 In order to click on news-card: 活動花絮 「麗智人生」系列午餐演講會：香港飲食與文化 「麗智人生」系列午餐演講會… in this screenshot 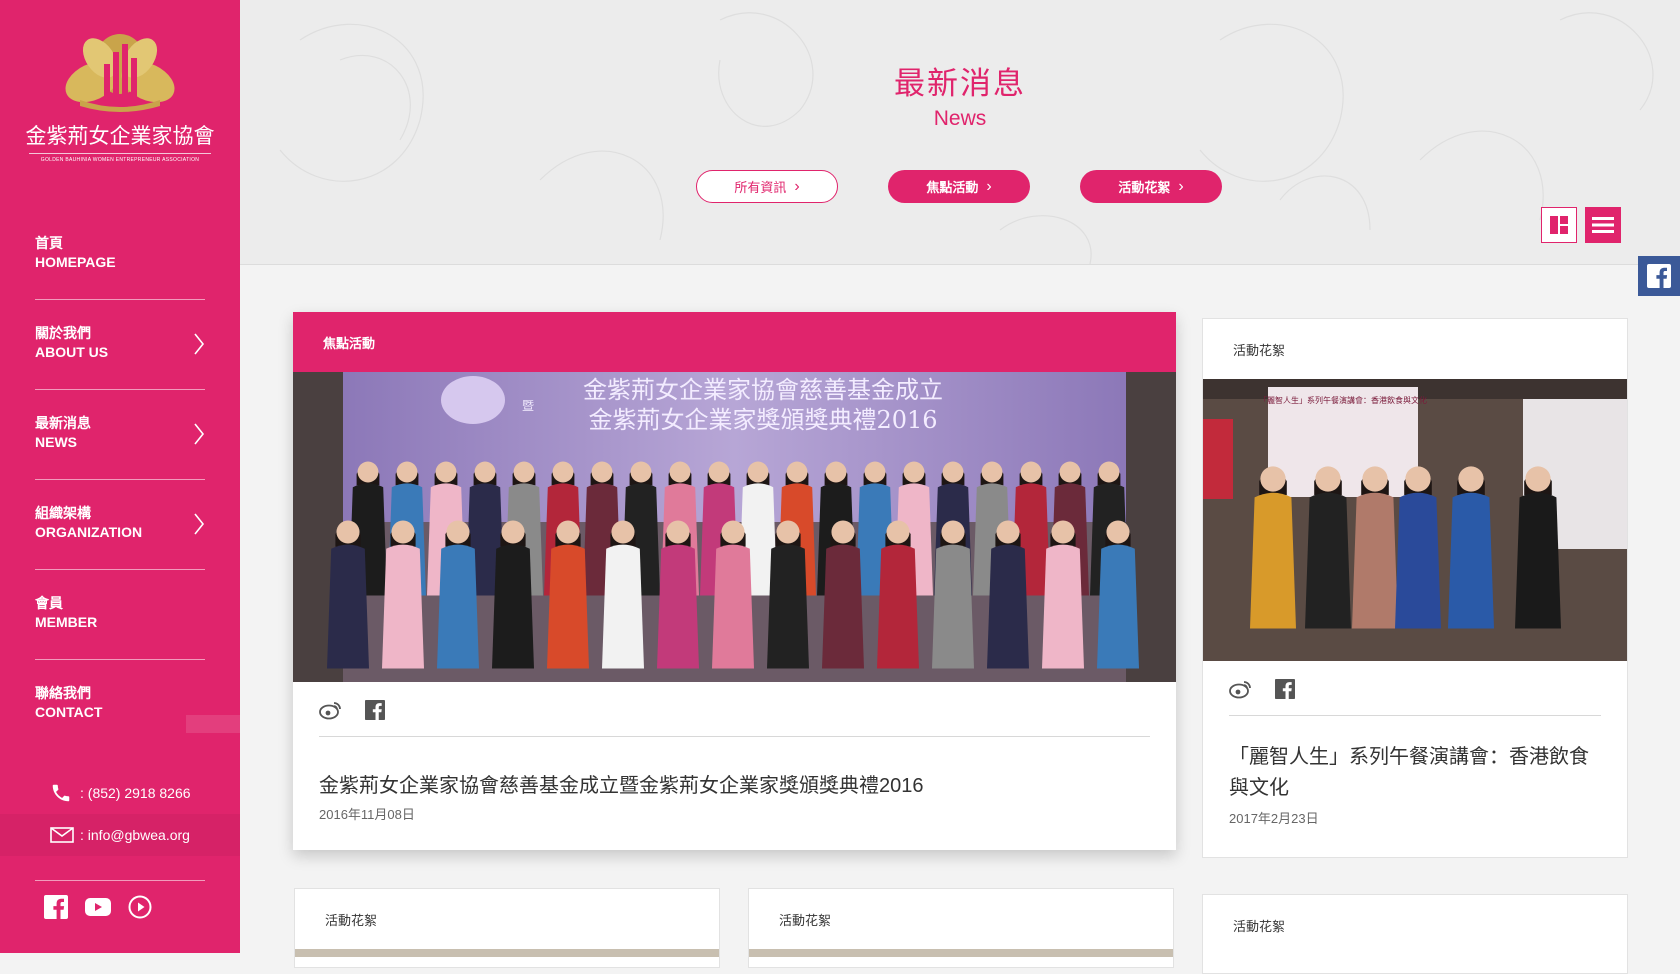, I will do `click(1415, 588)`.